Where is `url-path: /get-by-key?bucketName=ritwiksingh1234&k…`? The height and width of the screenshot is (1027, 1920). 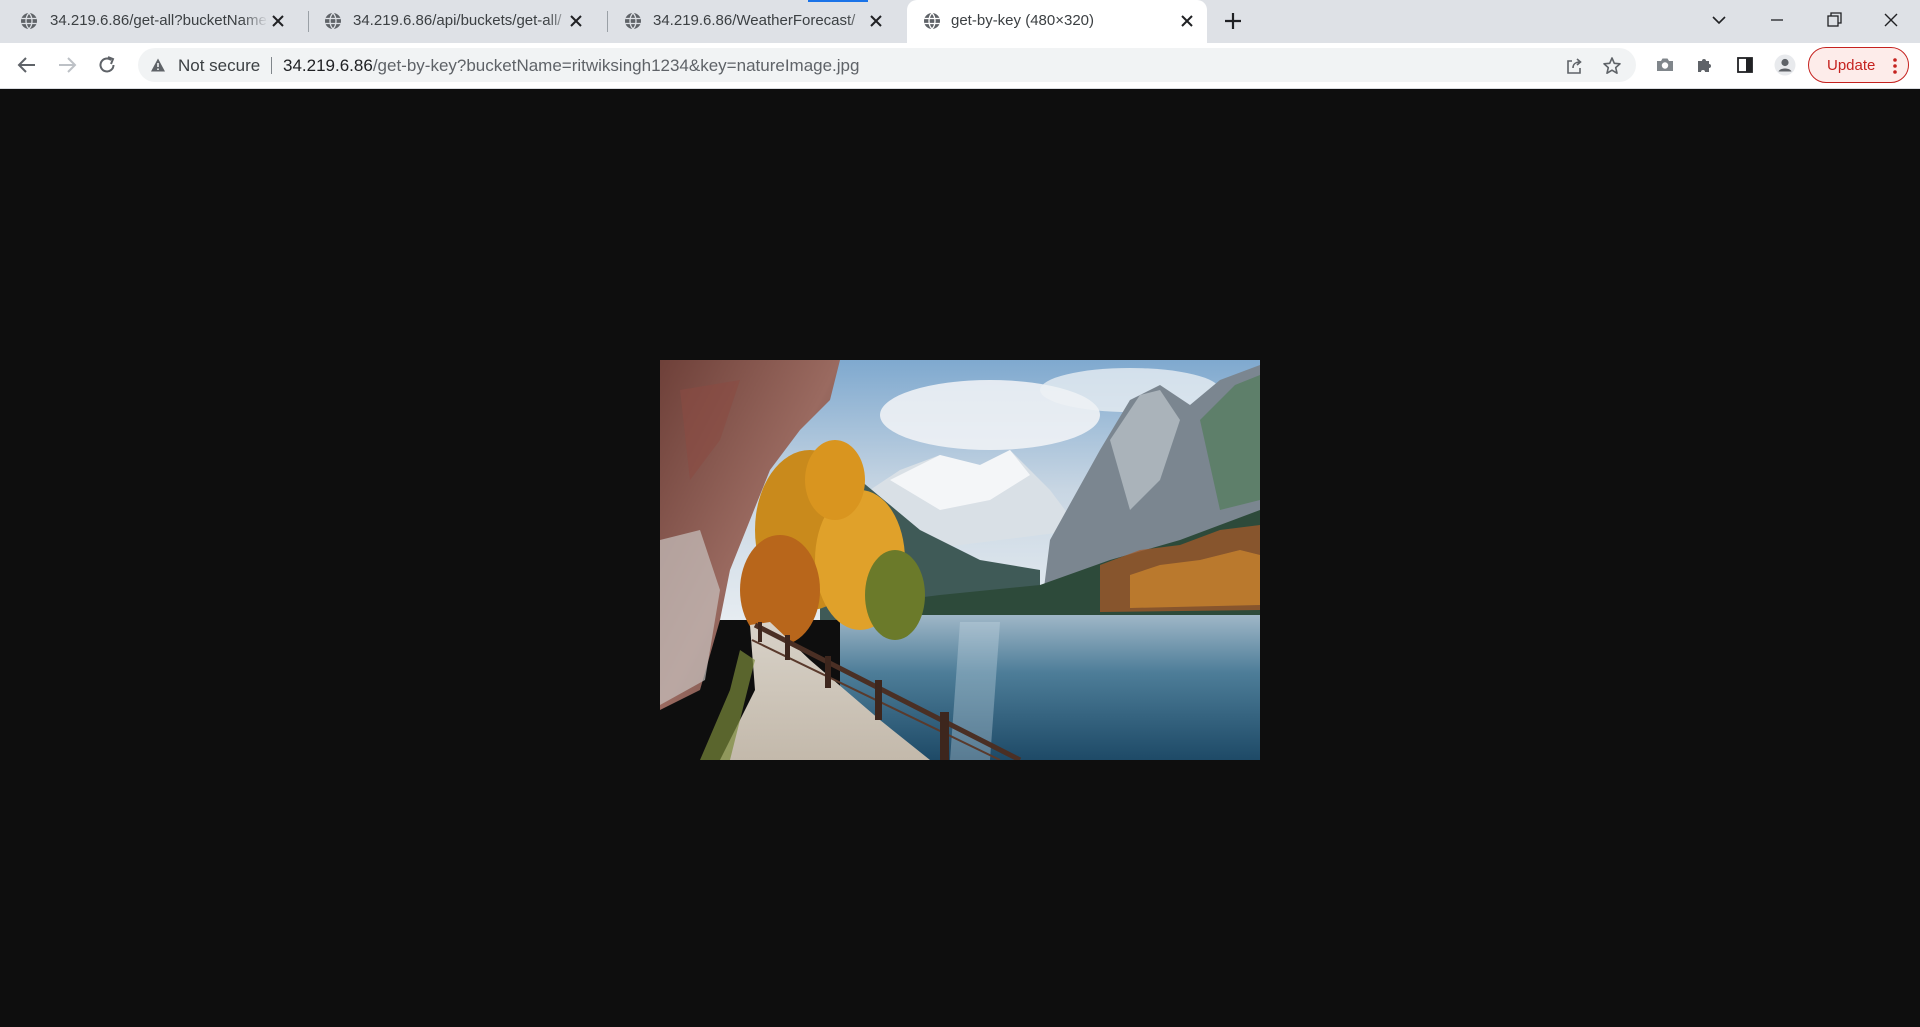
url-path: /get-by-key?bucketName=ritwiksingh1234&k… is located at coordinates (616, 65).